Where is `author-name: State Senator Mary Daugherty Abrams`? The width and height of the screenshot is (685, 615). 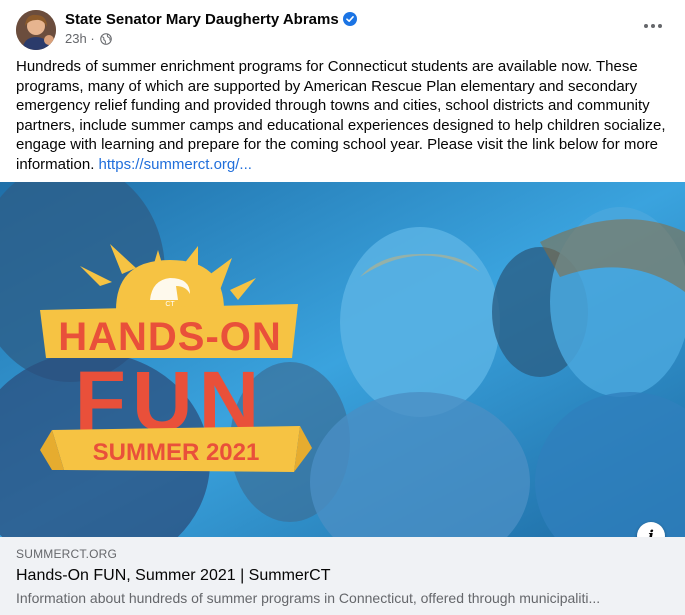 author-name: State Senator Mary Daugherty Abrams is located at coordinates (211, 19).